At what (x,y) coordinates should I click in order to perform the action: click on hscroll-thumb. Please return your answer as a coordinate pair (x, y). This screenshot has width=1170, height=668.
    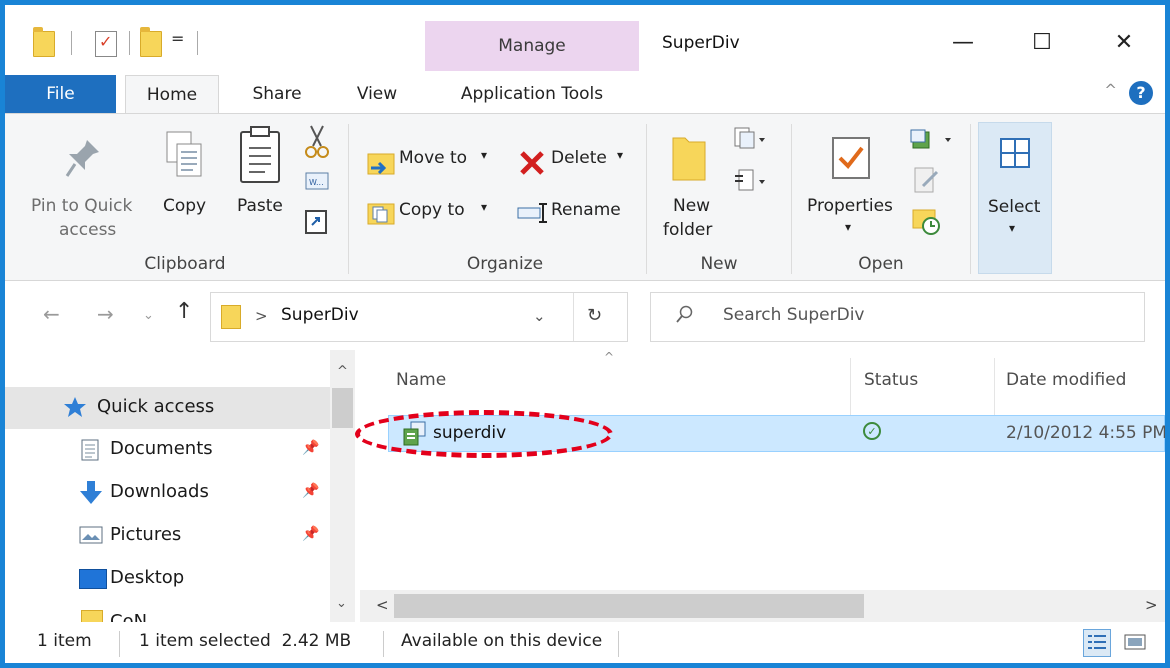
    Looking at the image, I should click on (629, 606).